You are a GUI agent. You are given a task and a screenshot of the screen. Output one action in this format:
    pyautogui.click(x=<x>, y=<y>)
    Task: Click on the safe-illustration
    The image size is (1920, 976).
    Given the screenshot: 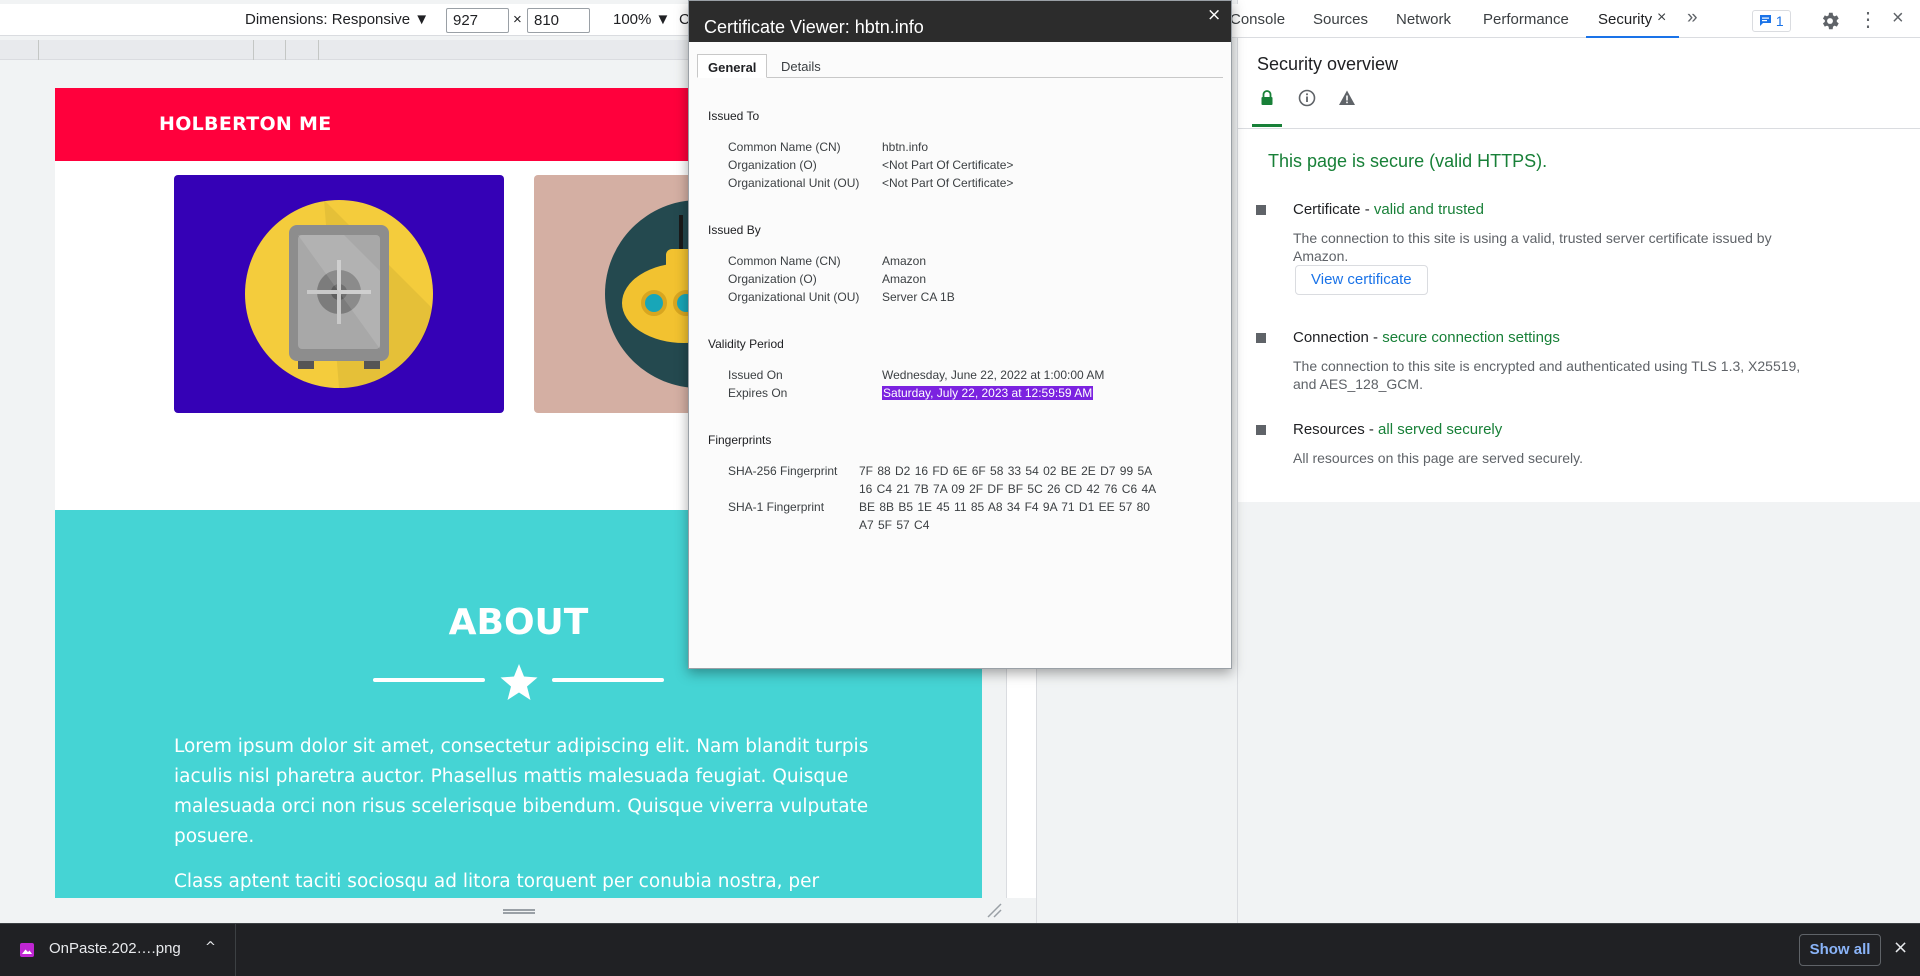 What is the action you would take?
    pyautogui.click(x=339, y=294)
    